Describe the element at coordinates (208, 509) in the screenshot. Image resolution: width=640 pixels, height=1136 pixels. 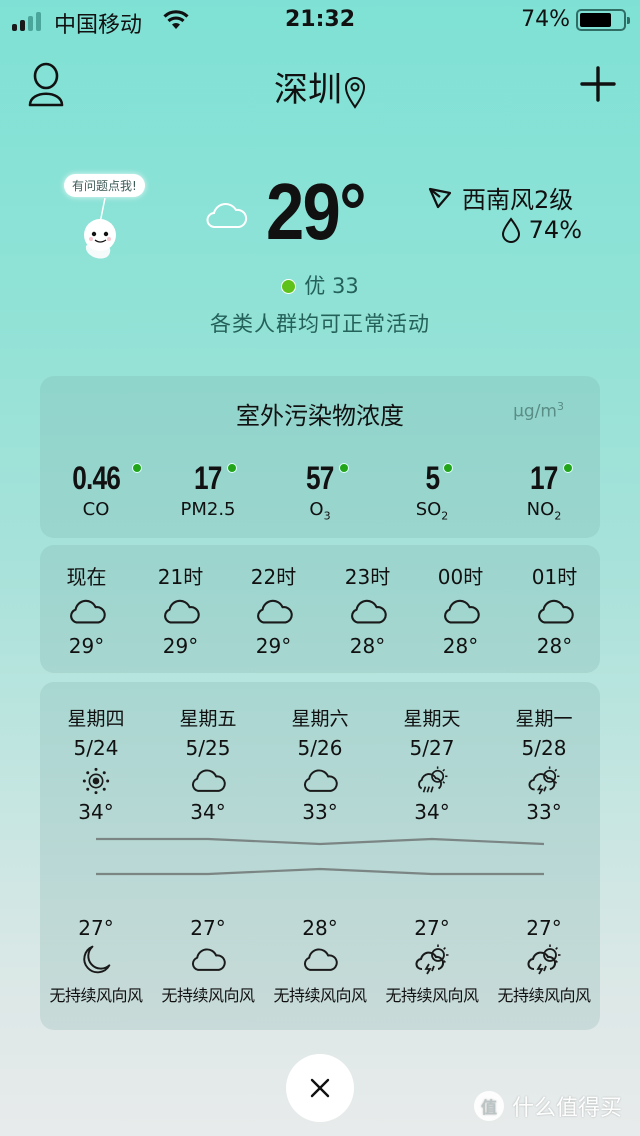
I see `pollutant-name: PM2.5` at that location.